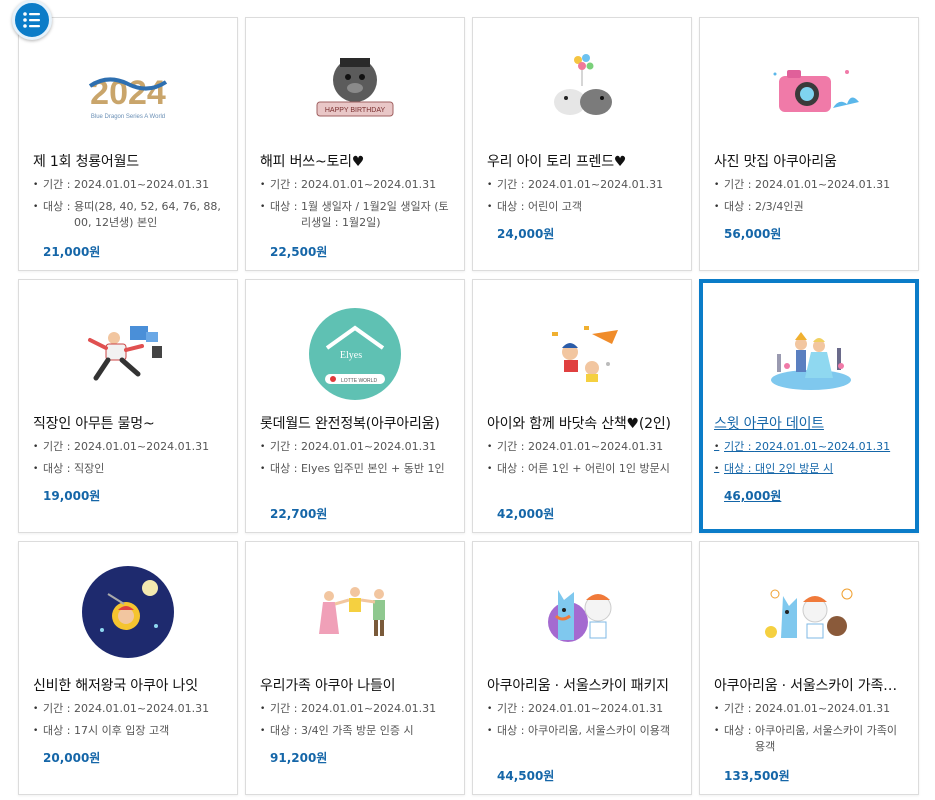  What do you see at coordinates (299, 758) in the screenshot?
I see `product-price: 91,200원` at bounding box center [299, 758].